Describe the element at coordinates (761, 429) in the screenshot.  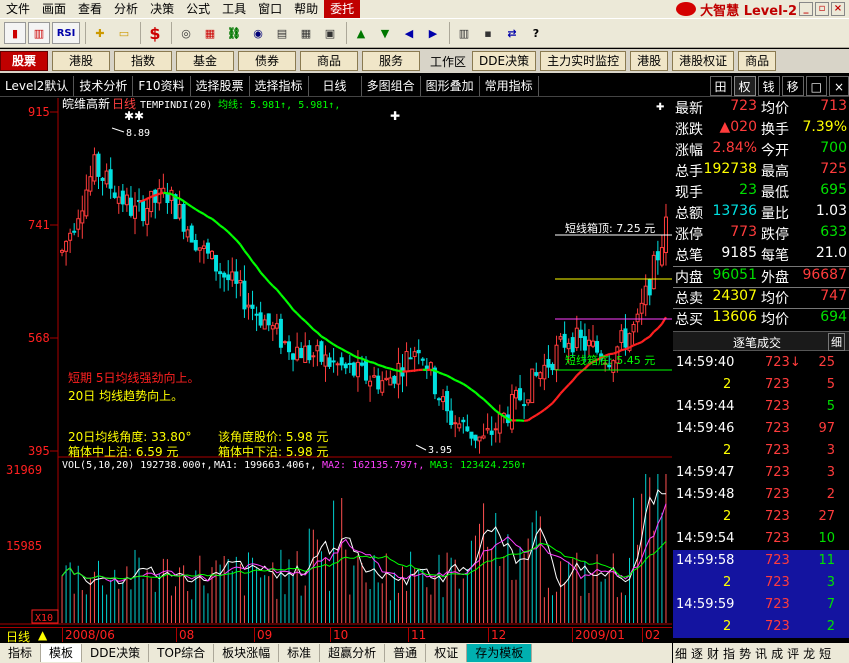
I see `tick-row: 14:59:46 723 97` at that location.